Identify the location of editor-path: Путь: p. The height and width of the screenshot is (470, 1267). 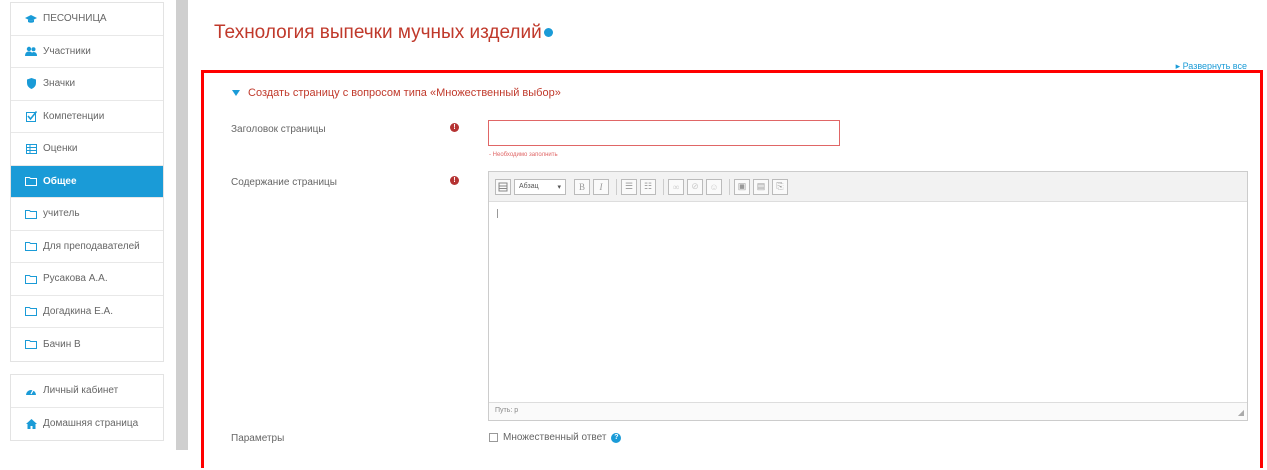
(507, 410).